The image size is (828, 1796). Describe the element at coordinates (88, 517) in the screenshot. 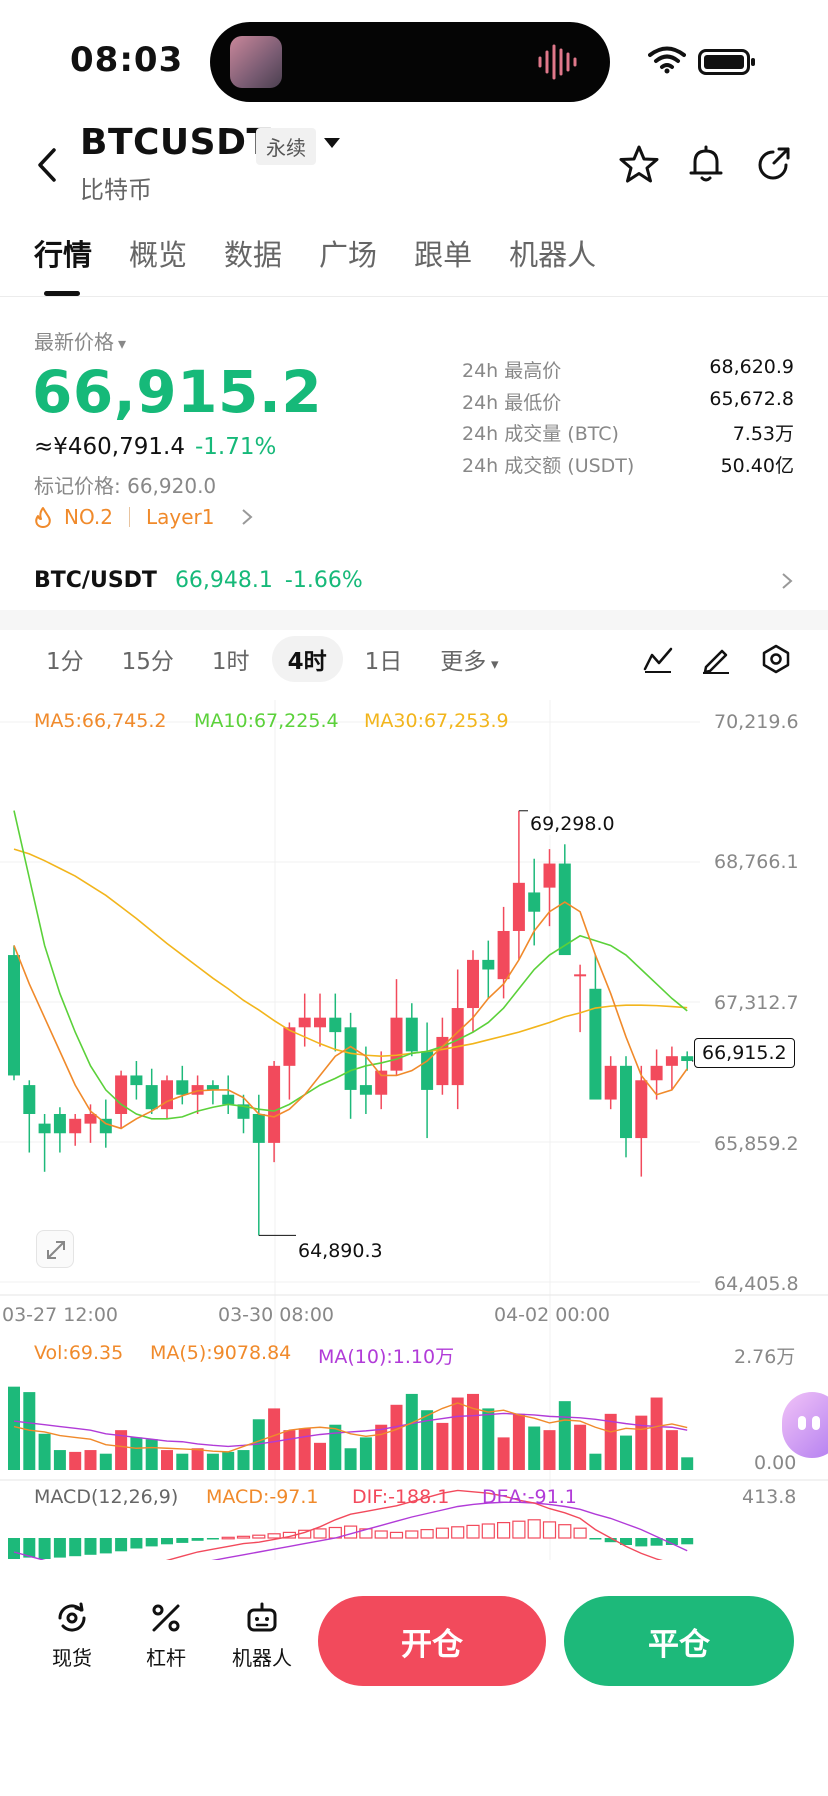

I see `rank-tag: NO.2` at that location.